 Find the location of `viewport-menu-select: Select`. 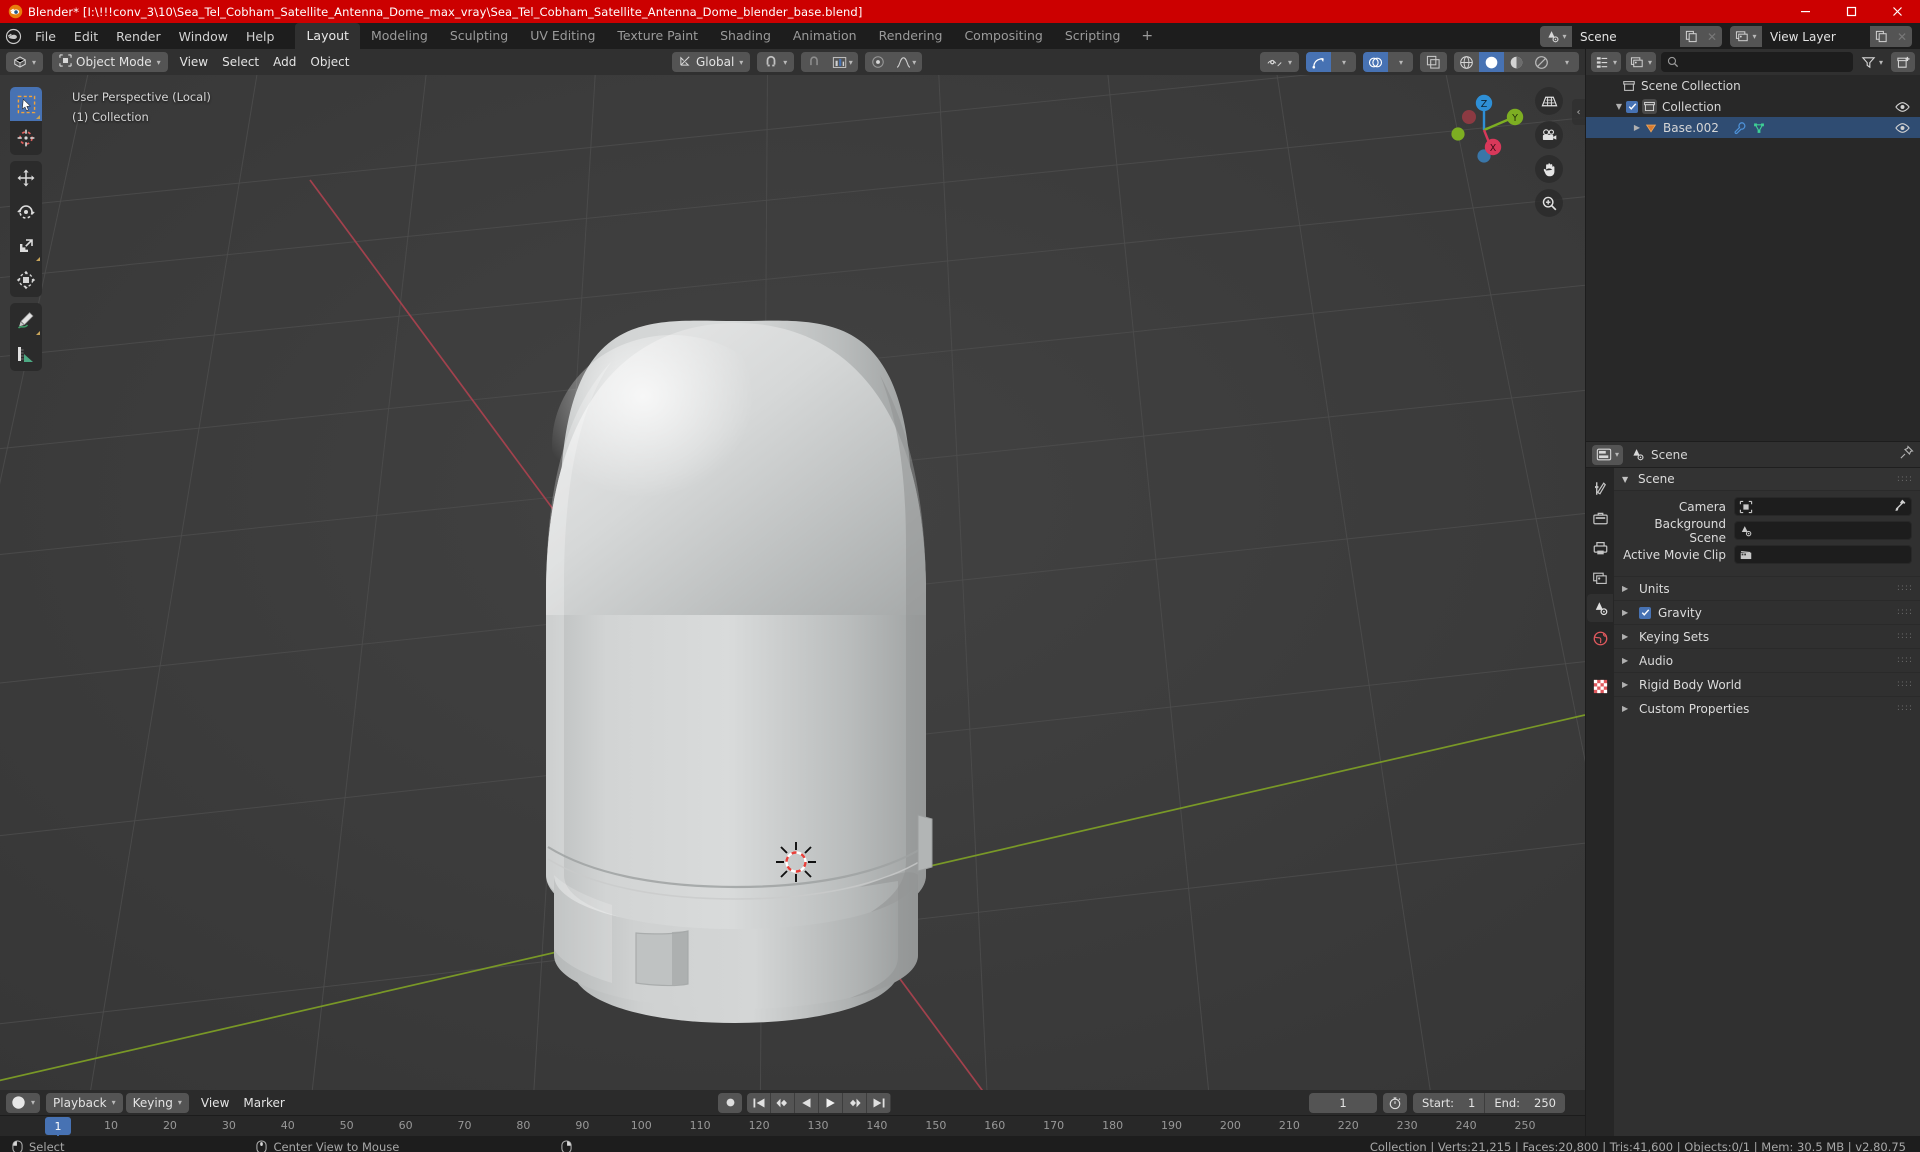

viewport-menu-select: Select is located at coordinates (240, 62).